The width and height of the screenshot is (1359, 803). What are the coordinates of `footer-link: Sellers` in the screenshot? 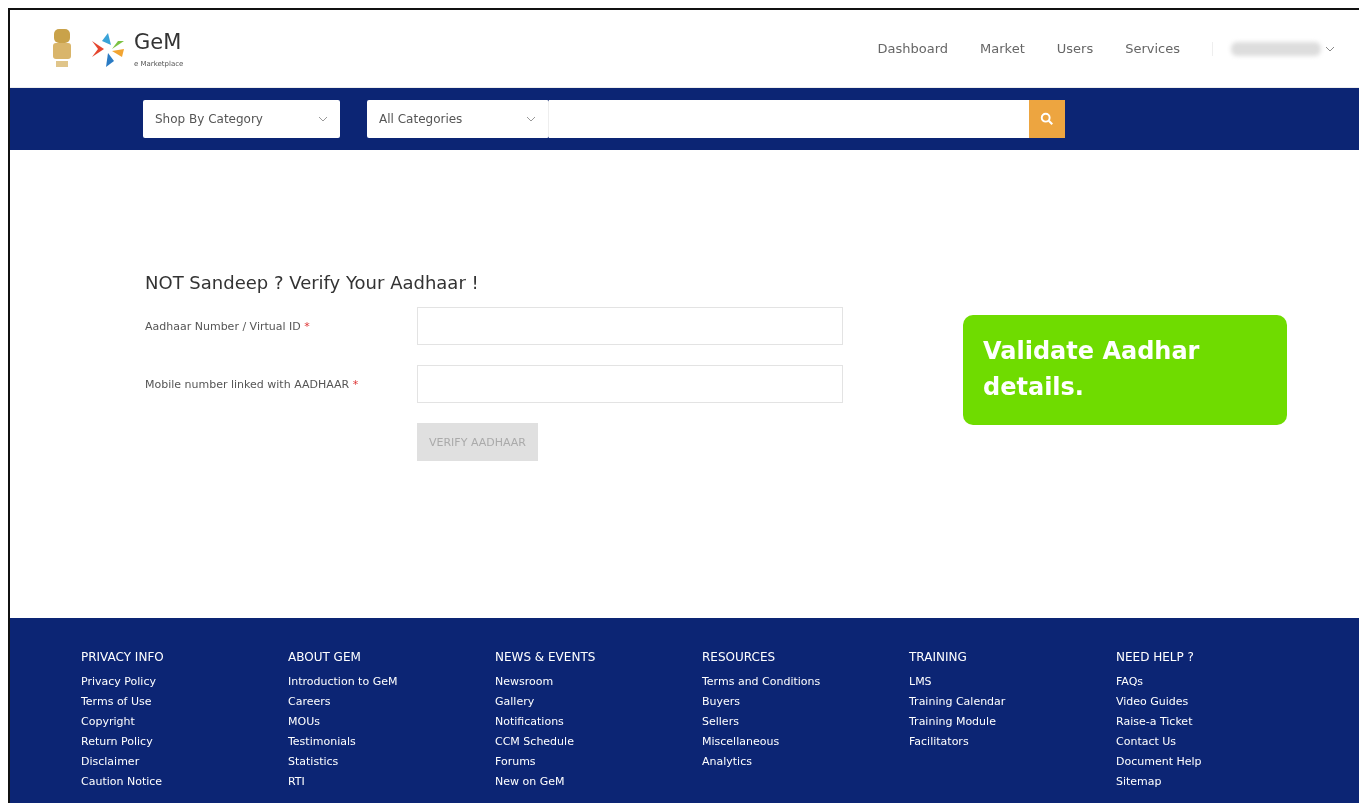 It's located at (805, 722).